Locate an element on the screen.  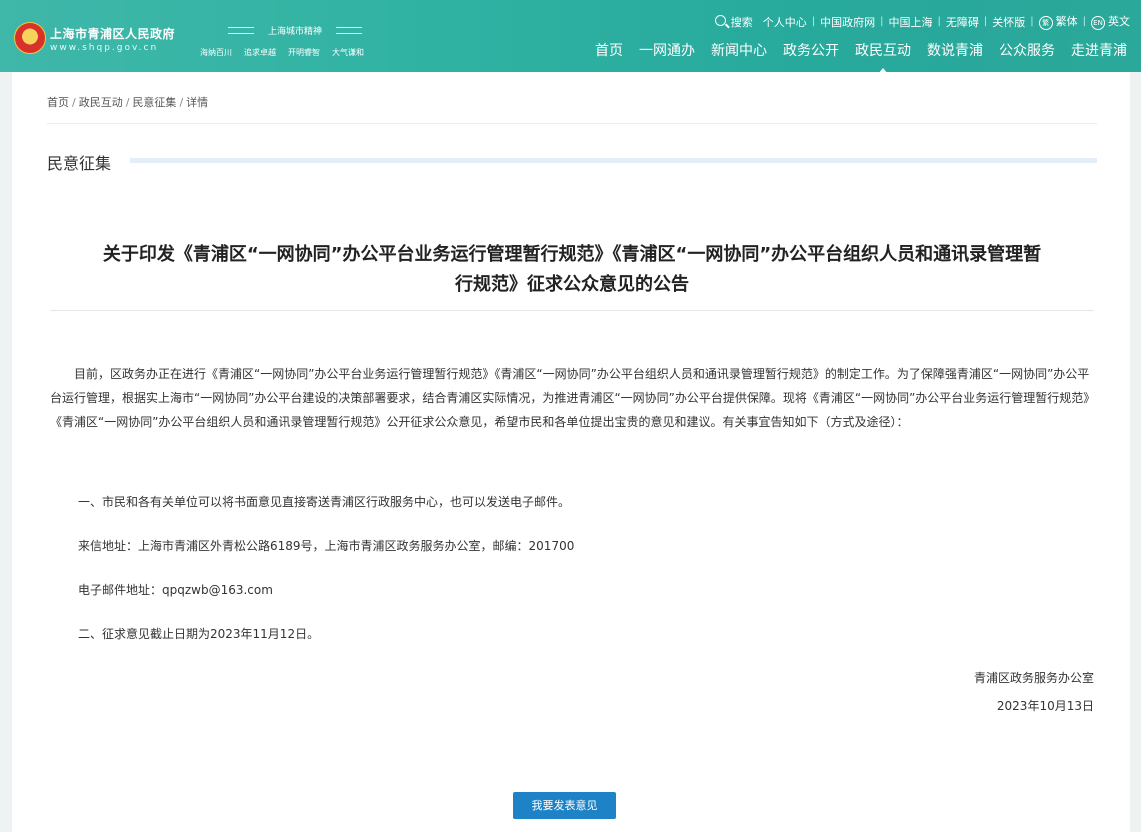
nav-gov-info: 政务公开 is located at coordinates (811, 50).